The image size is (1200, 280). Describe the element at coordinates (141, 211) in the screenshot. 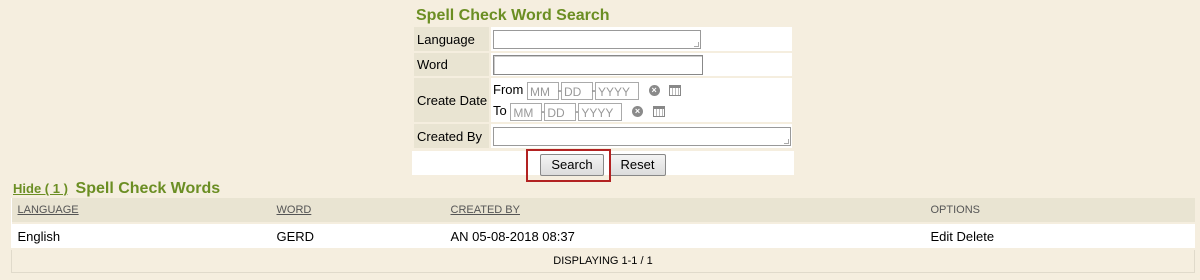

I see `column-language: LANGUAGE` at that location.